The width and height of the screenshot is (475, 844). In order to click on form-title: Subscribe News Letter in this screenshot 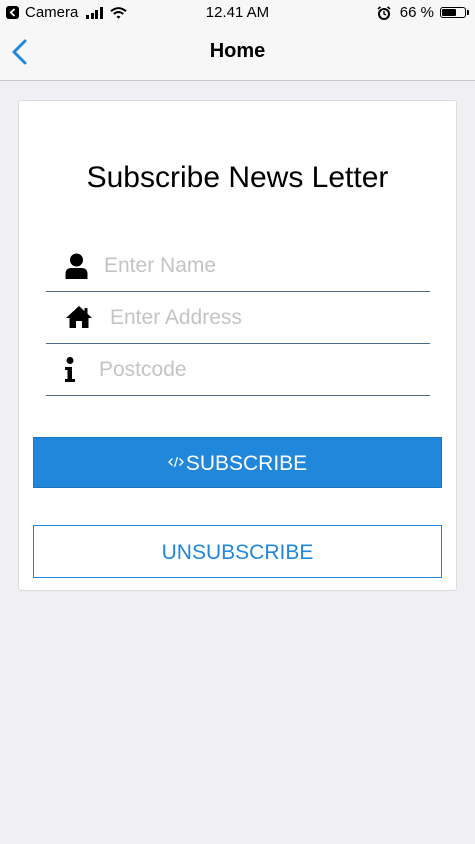, I will do `click(237, 177)`.